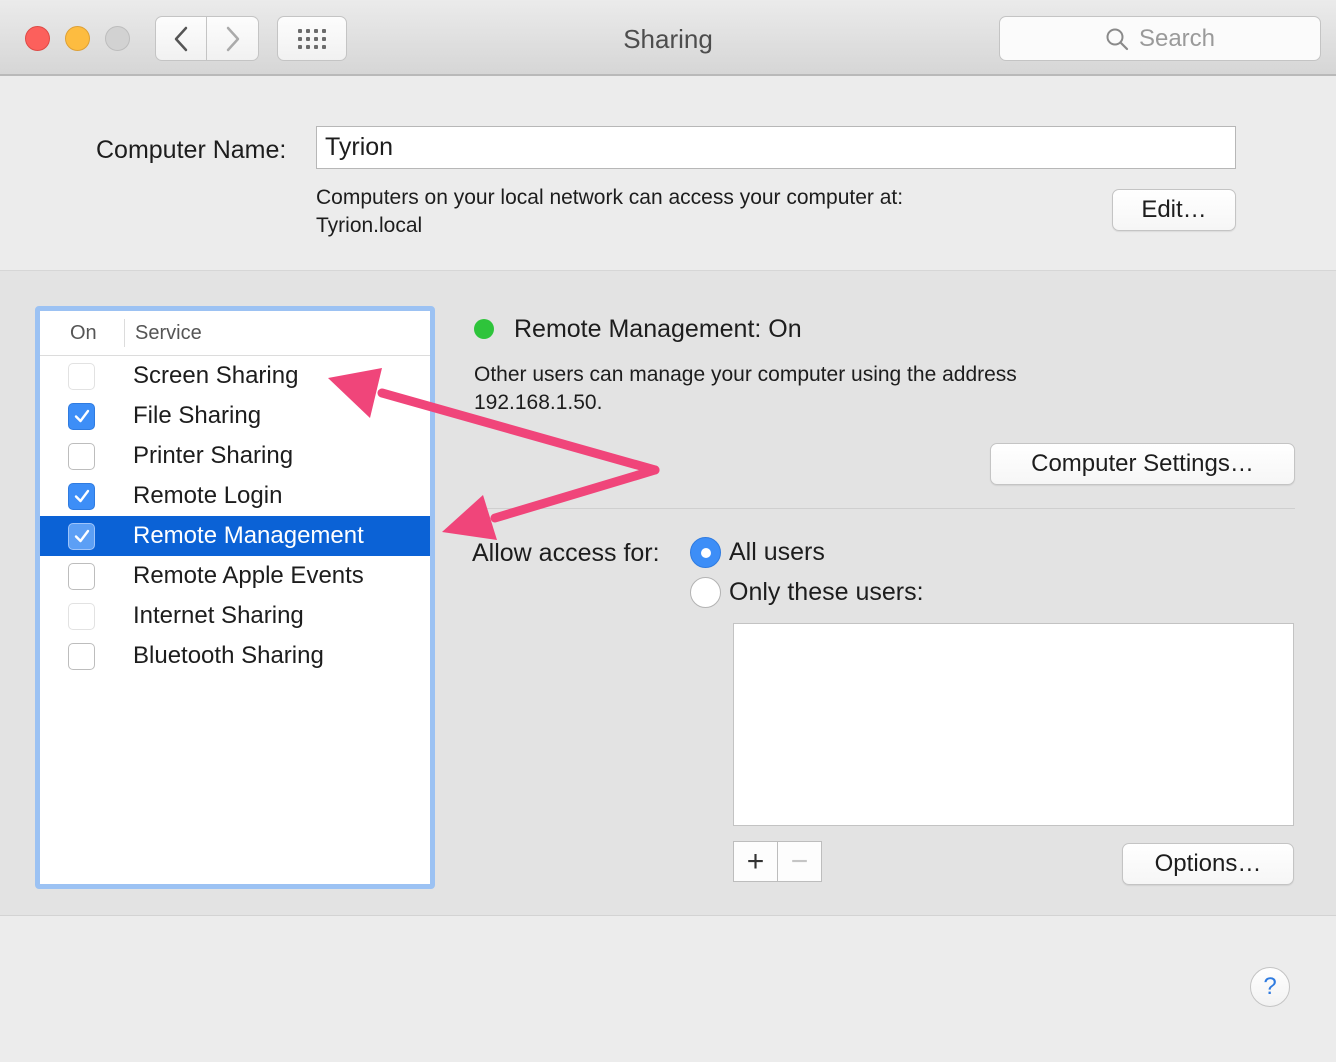  I want to click on radio-all-users-label: All users, so click(777, 552).